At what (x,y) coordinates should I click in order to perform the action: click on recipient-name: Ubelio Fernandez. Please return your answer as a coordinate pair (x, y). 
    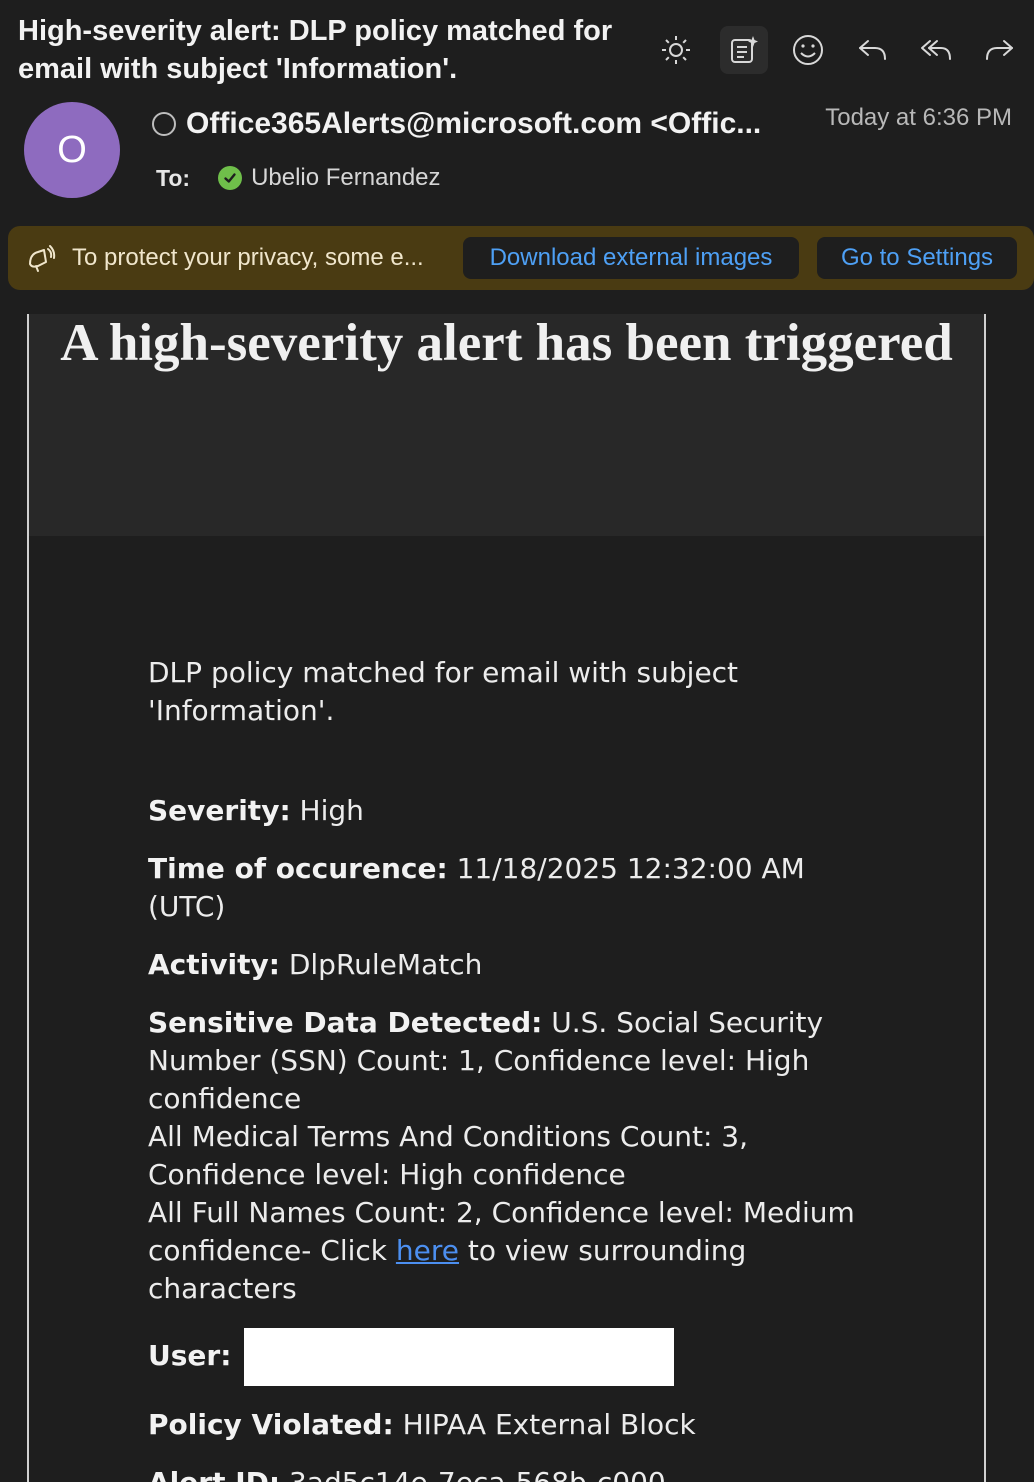
    Looking at the image, I should click on (345, 178).